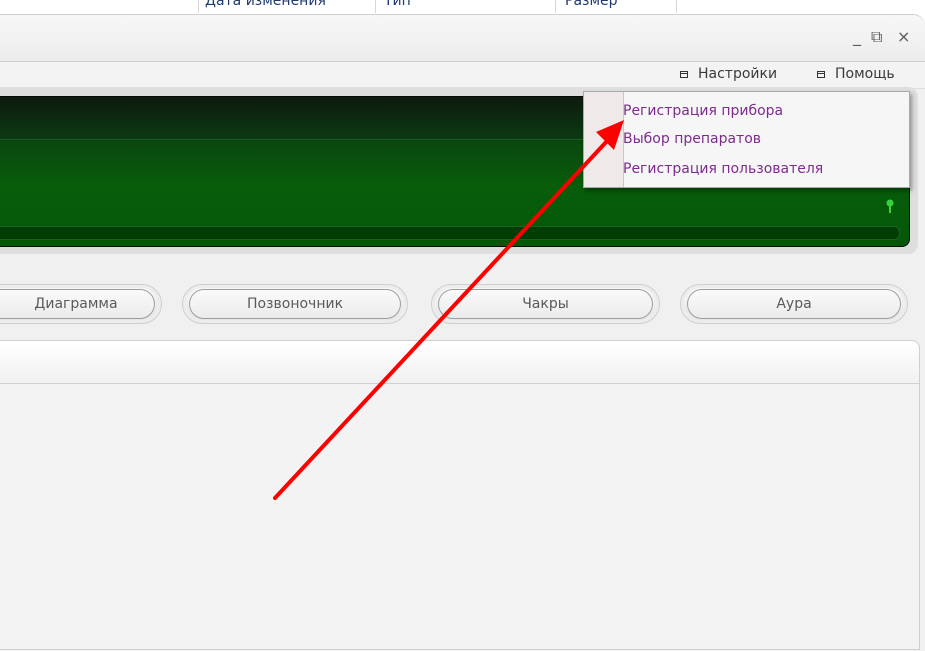 This screenshot has height=651, width=925. I want to click on menu-settings: Настройки, so click(728, 74).